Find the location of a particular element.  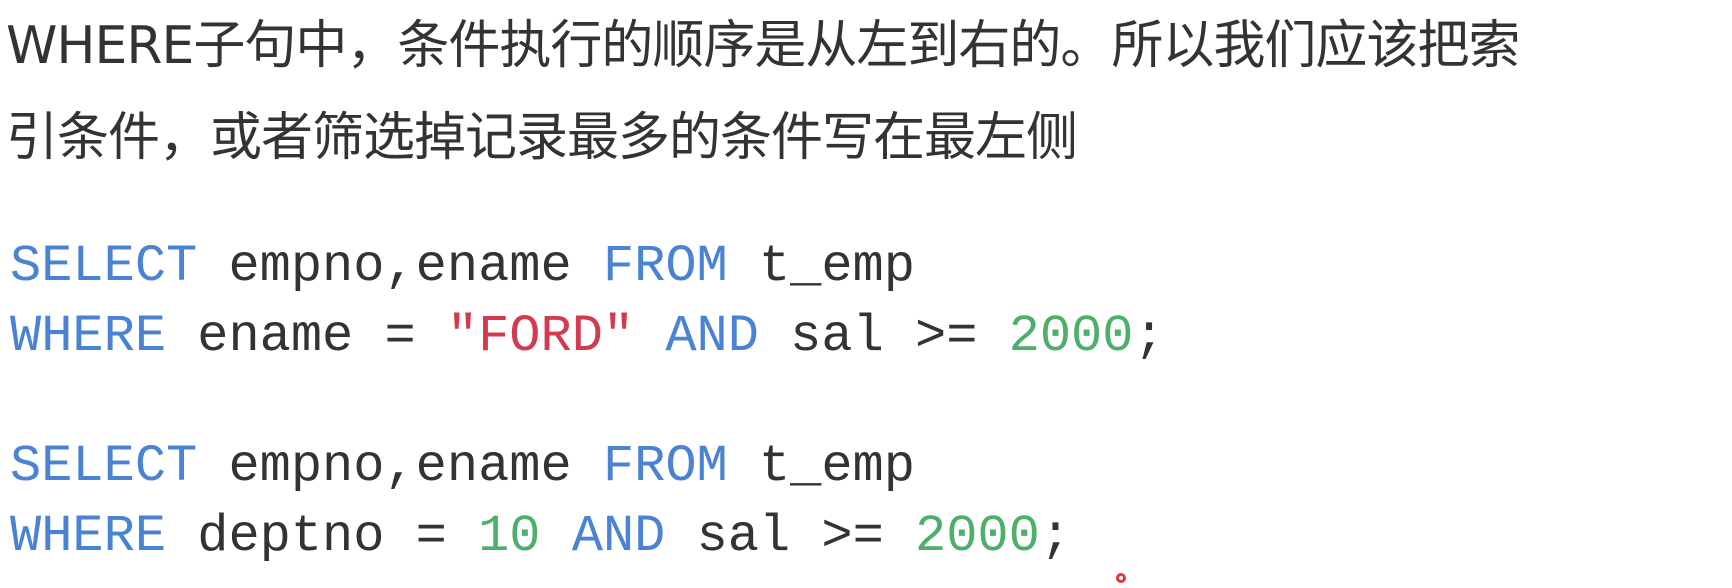

condition-column: ename = is located at coordinates (306, 336).